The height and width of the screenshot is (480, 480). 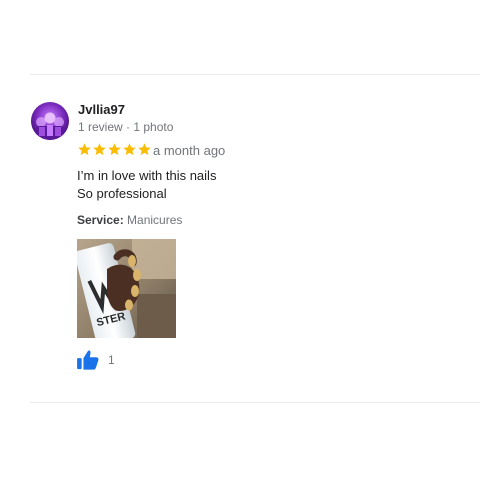 What do you see at coordinates (189, 150) in the screenshot?
I see `review-date: a month ago` at bounding box center [189, 150].